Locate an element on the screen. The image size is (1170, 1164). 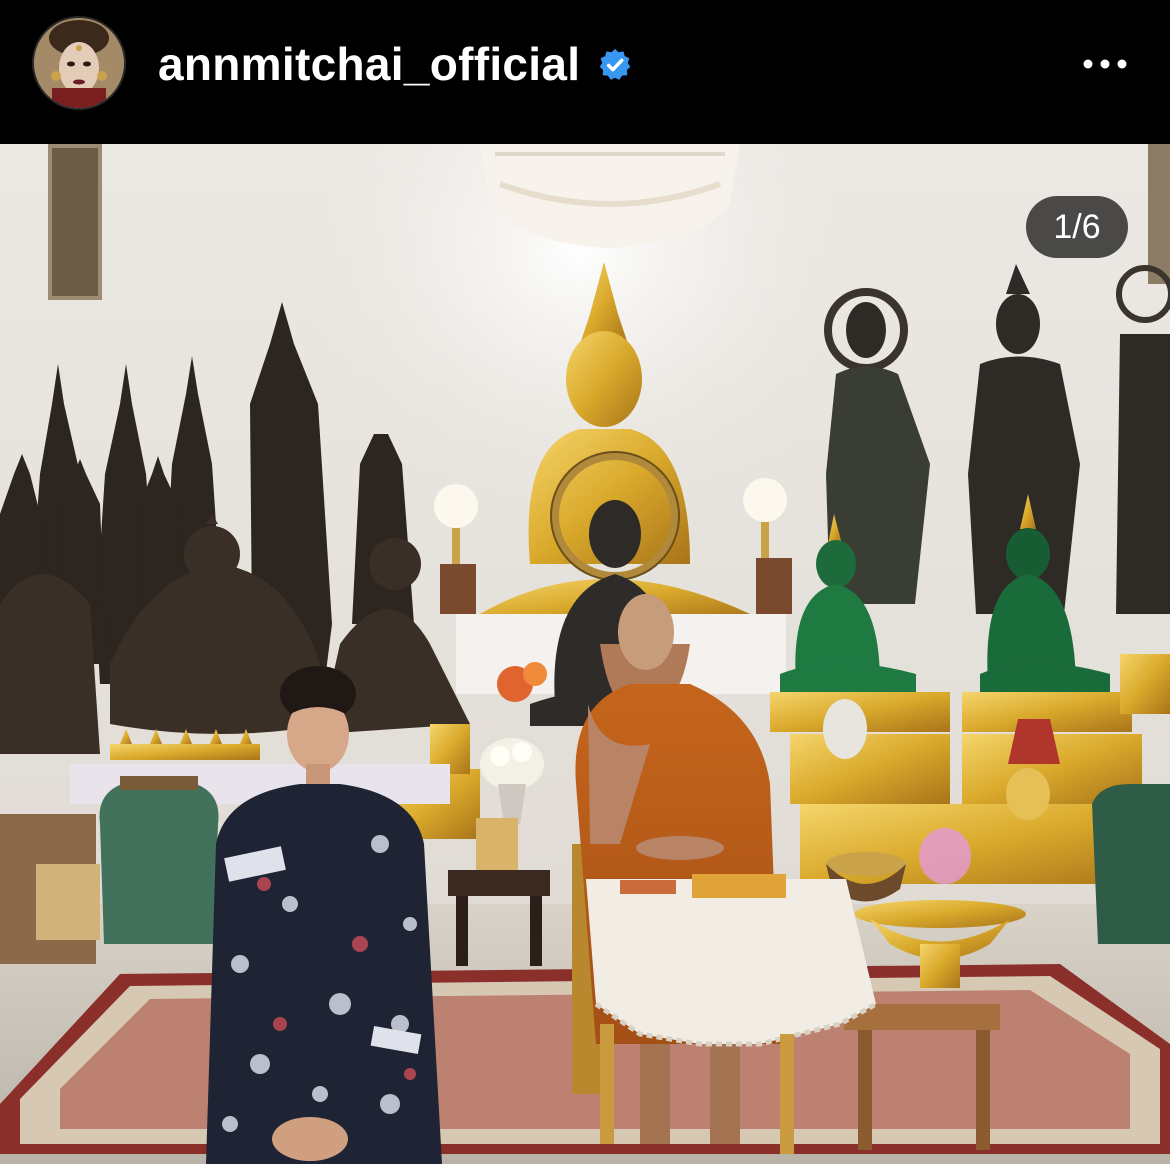
more-options-icon is located at coordinates (1105, 64).